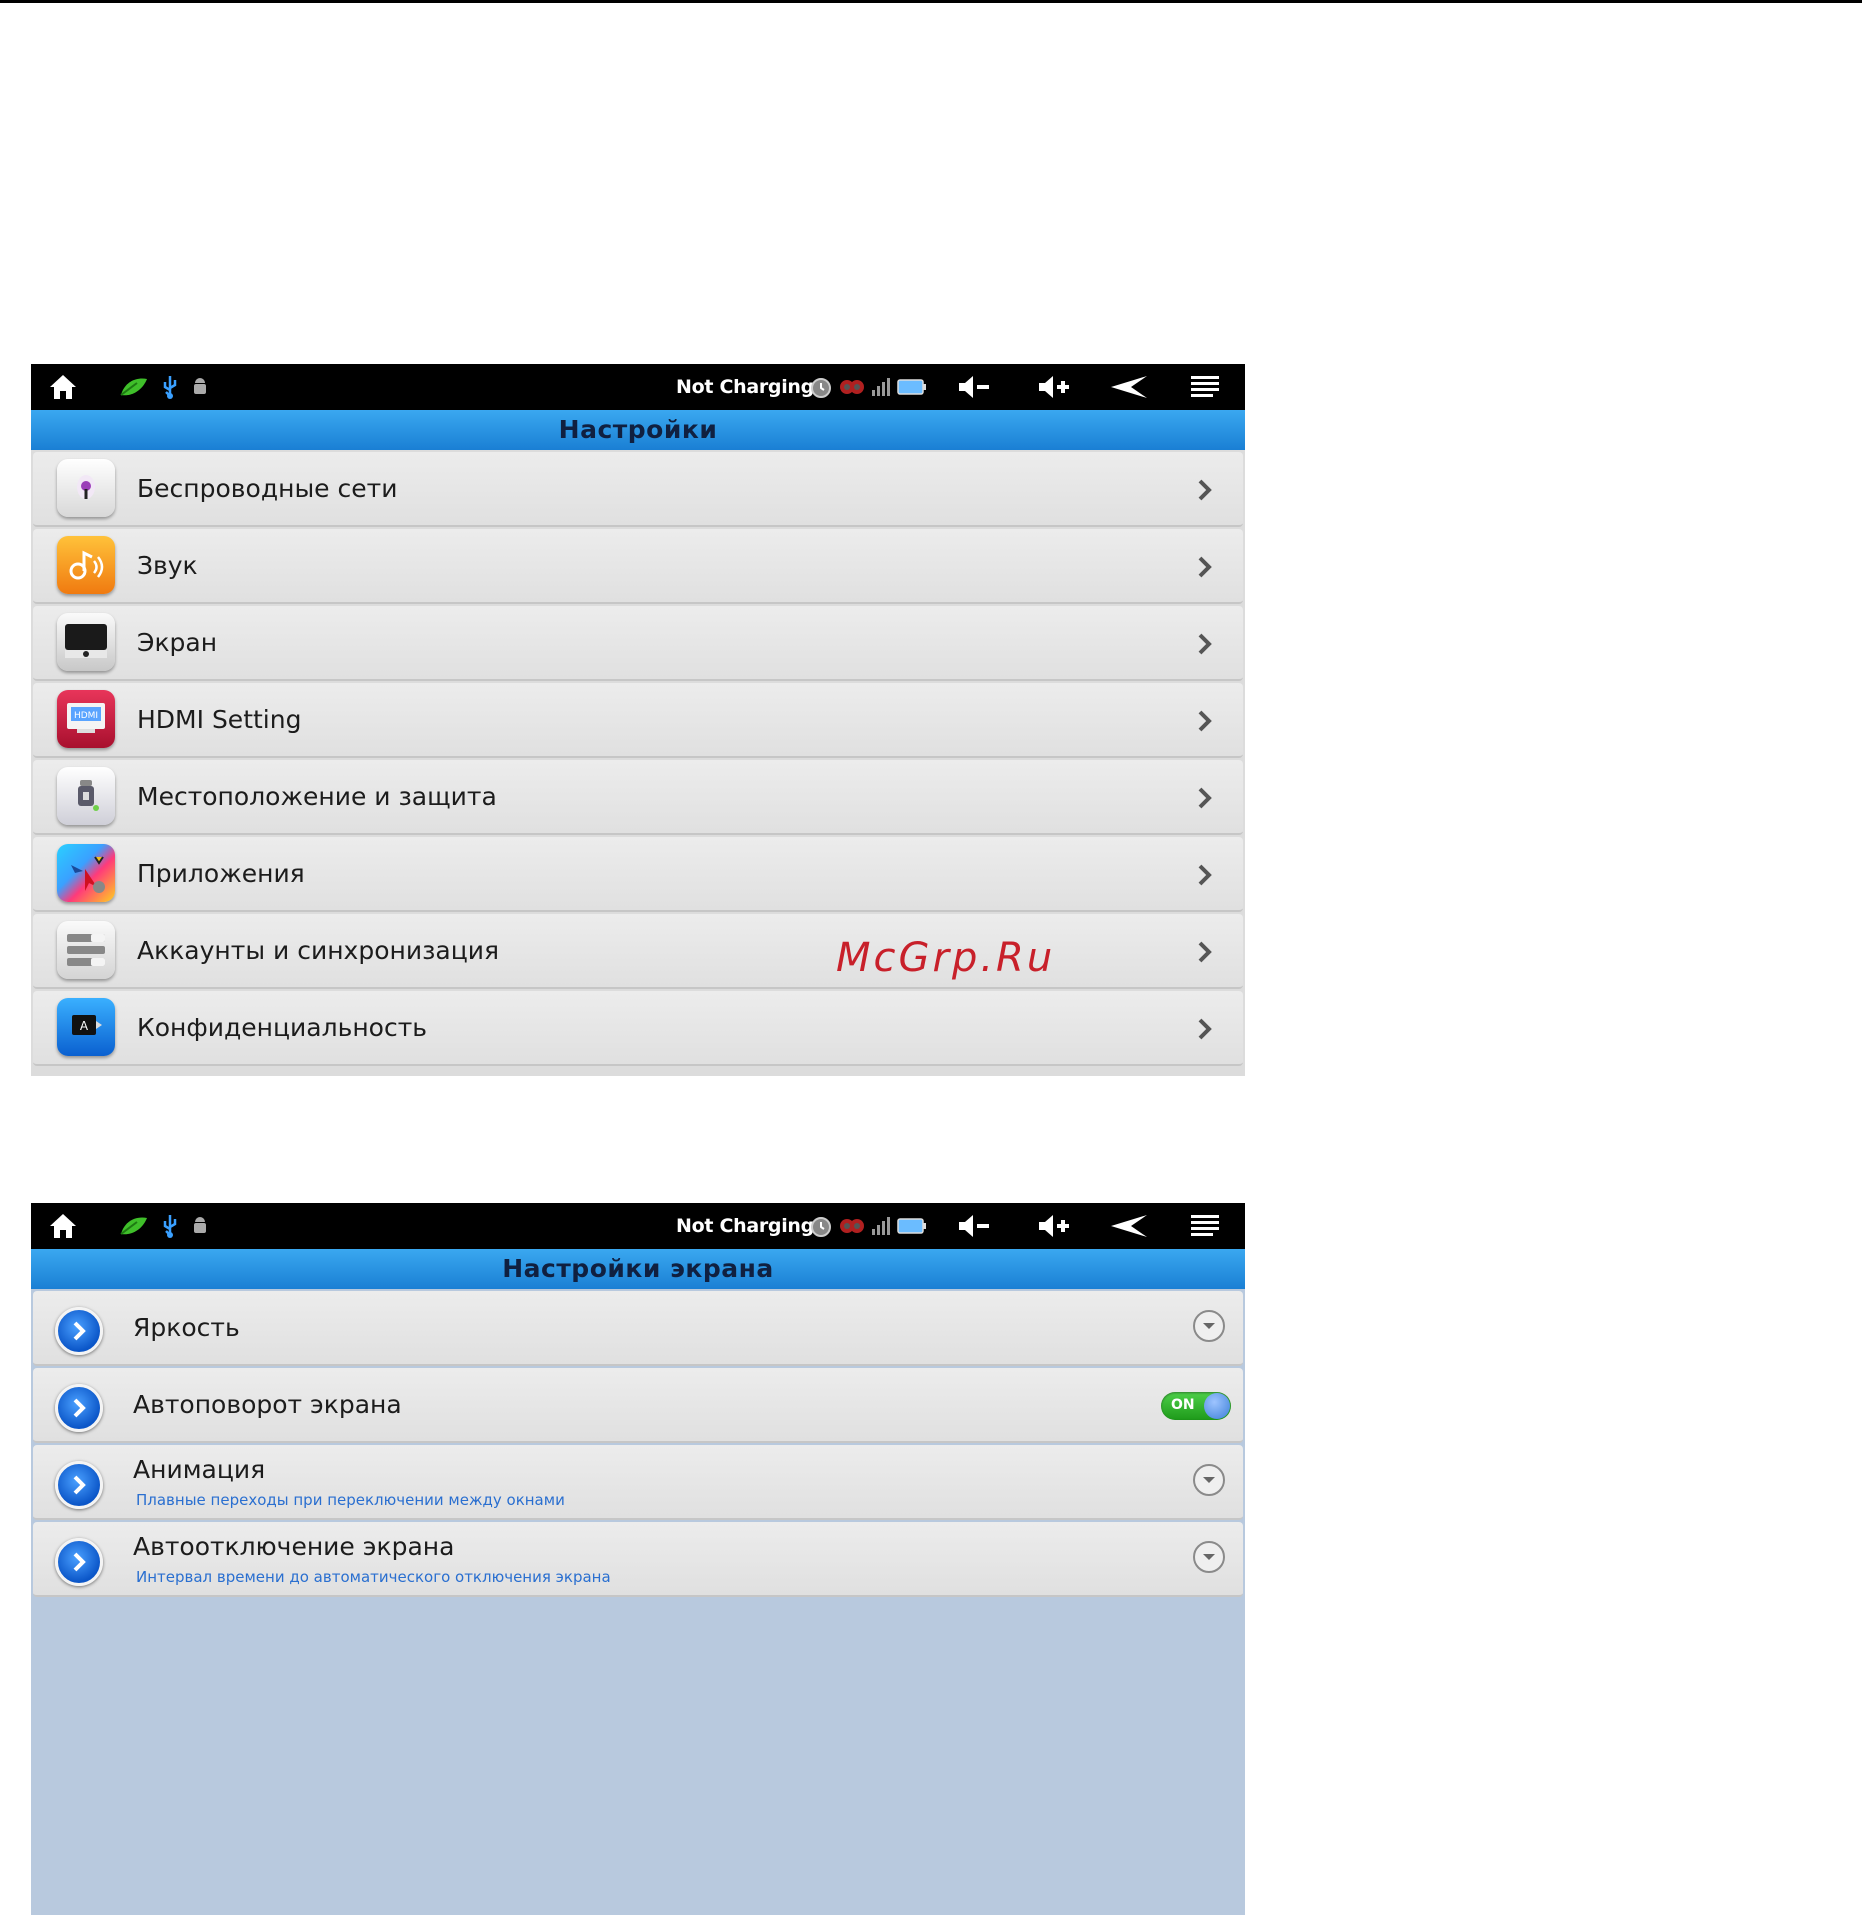  What do you see at coordinates (638, 489) in the screenshot?
I see `settings-item-wireless: Беспроводные сети` at bounding box center [638, 489].